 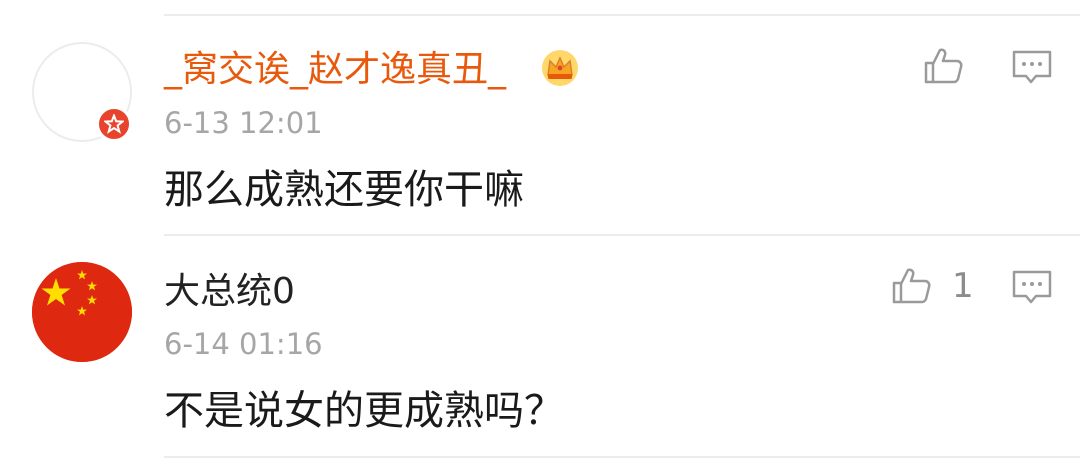 What do you see at coordinates (229, 292) in the screenshot?
I see `comment-username: 大总统0` at bounding box center [229, 292].